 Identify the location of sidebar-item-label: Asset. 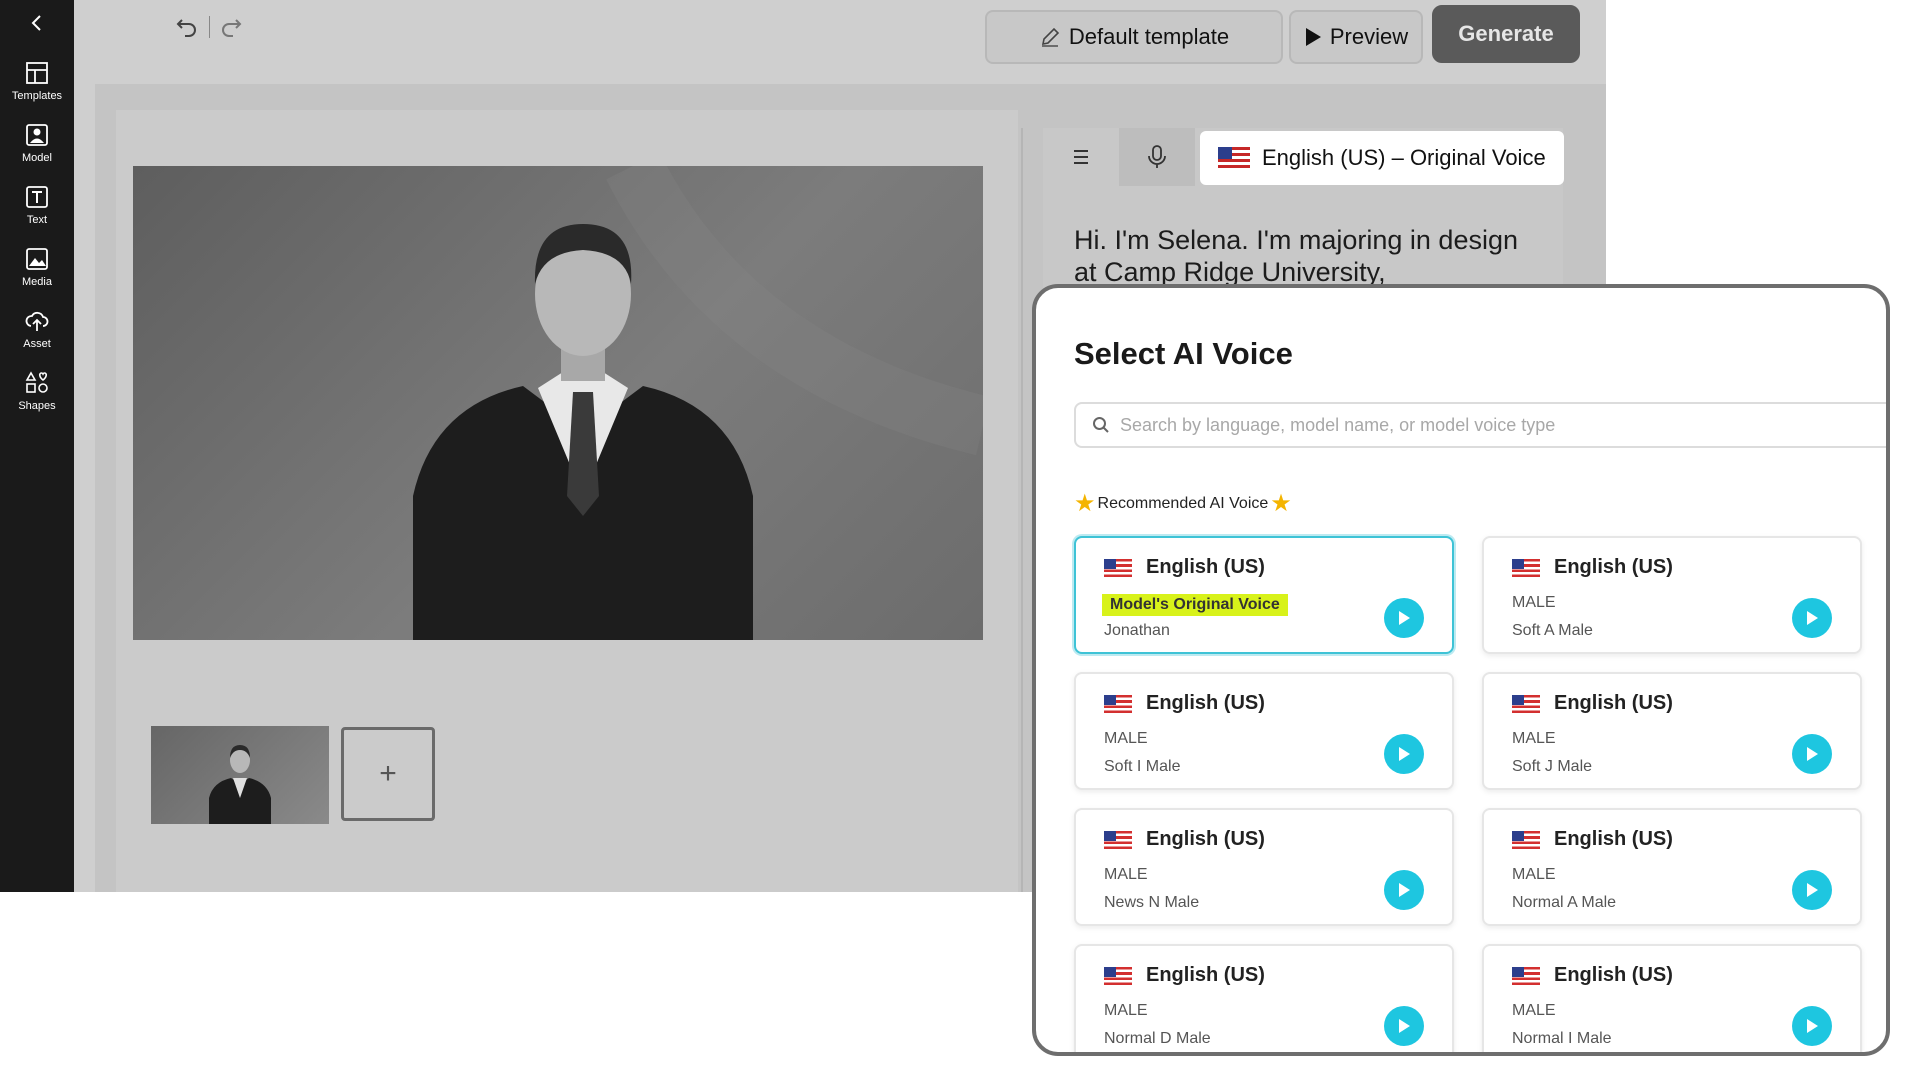
(37, 344).